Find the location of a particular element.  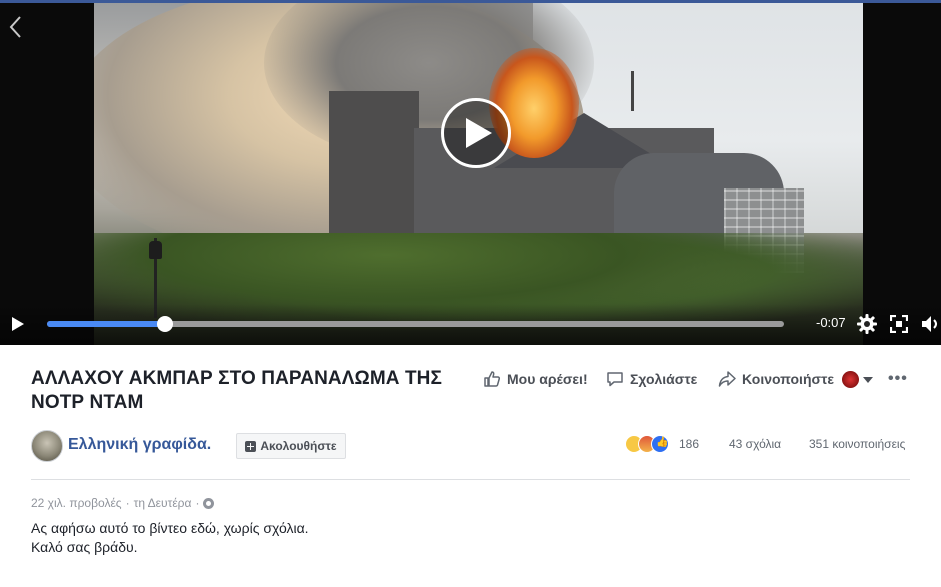

like-label: Μου αρέσει! is located at coordinates (547, 379).